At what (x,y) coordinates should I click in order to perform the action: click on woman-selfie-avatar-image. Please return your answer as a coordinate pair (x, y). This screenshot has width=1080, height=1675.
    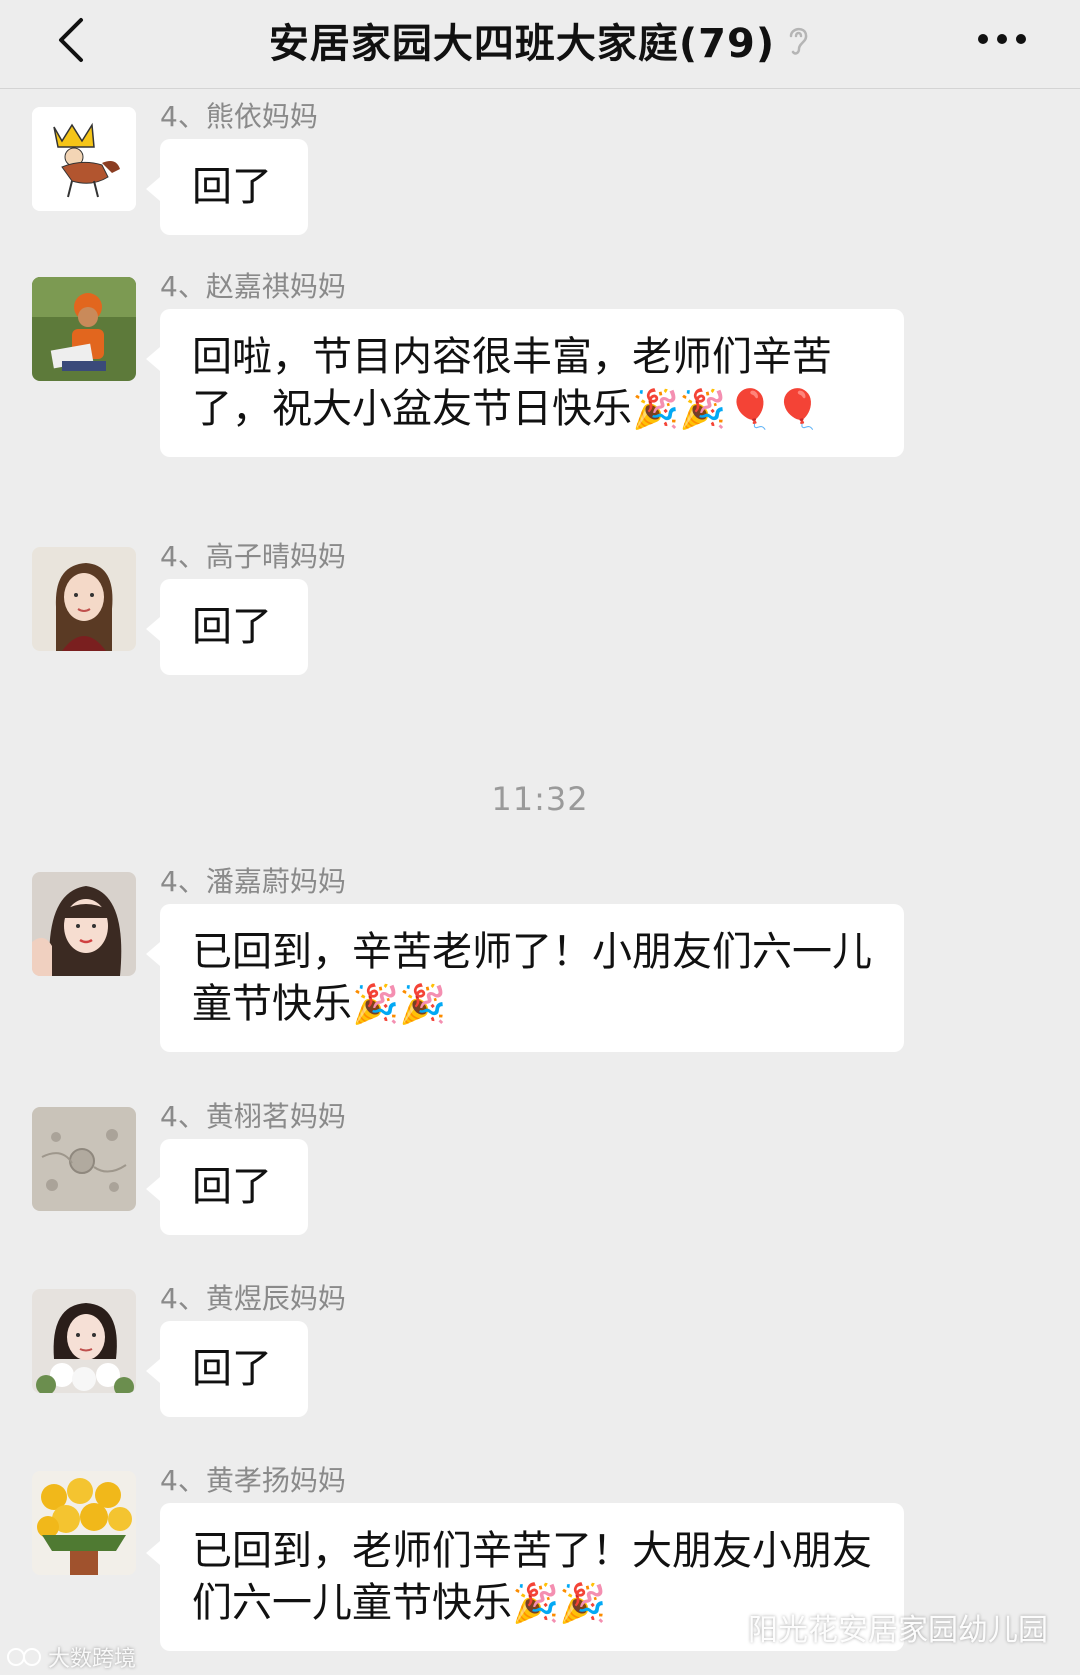
    Looking at the image, I should click on (84, 924).